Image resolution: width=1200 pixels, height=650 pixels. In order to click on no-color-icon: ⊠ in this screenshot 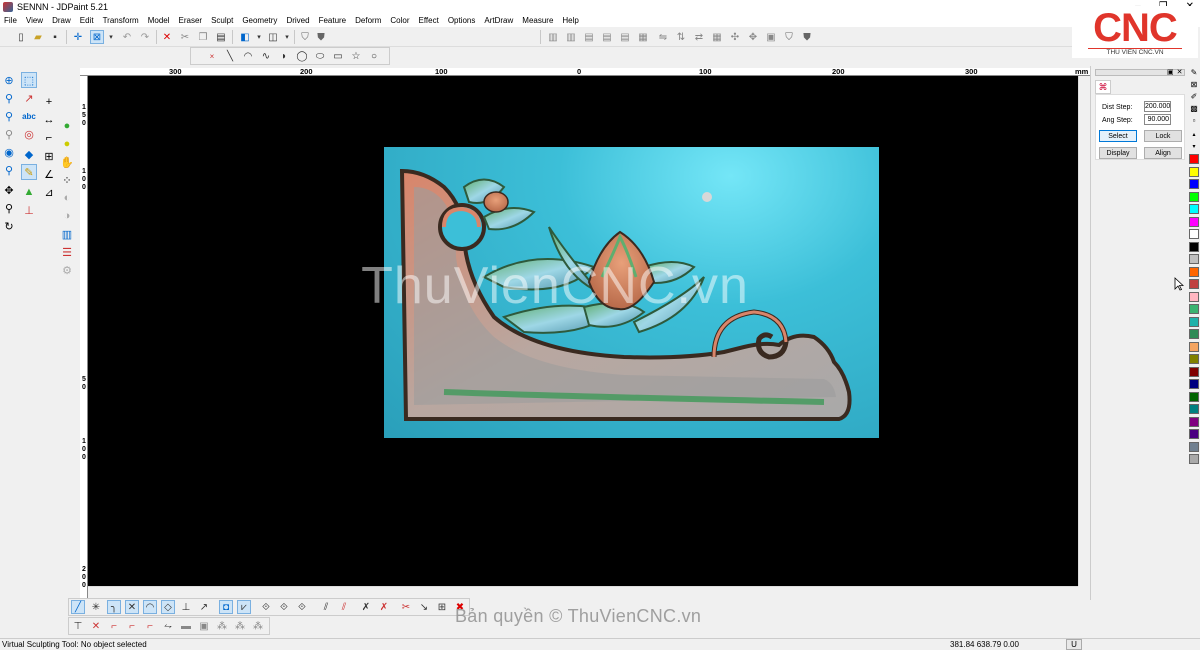, I will do `click(1194, 85)`.